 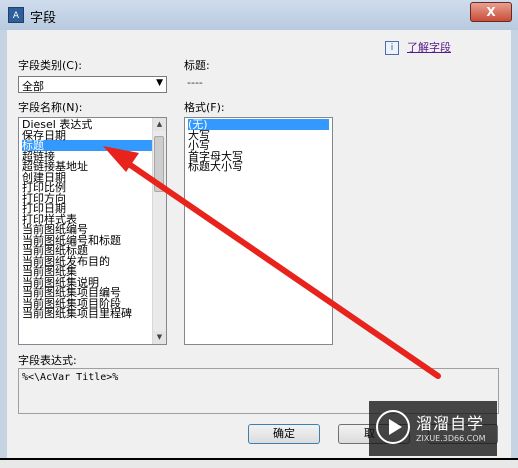 I want to click on ok-button: 确定, so click(x=284, y=434).